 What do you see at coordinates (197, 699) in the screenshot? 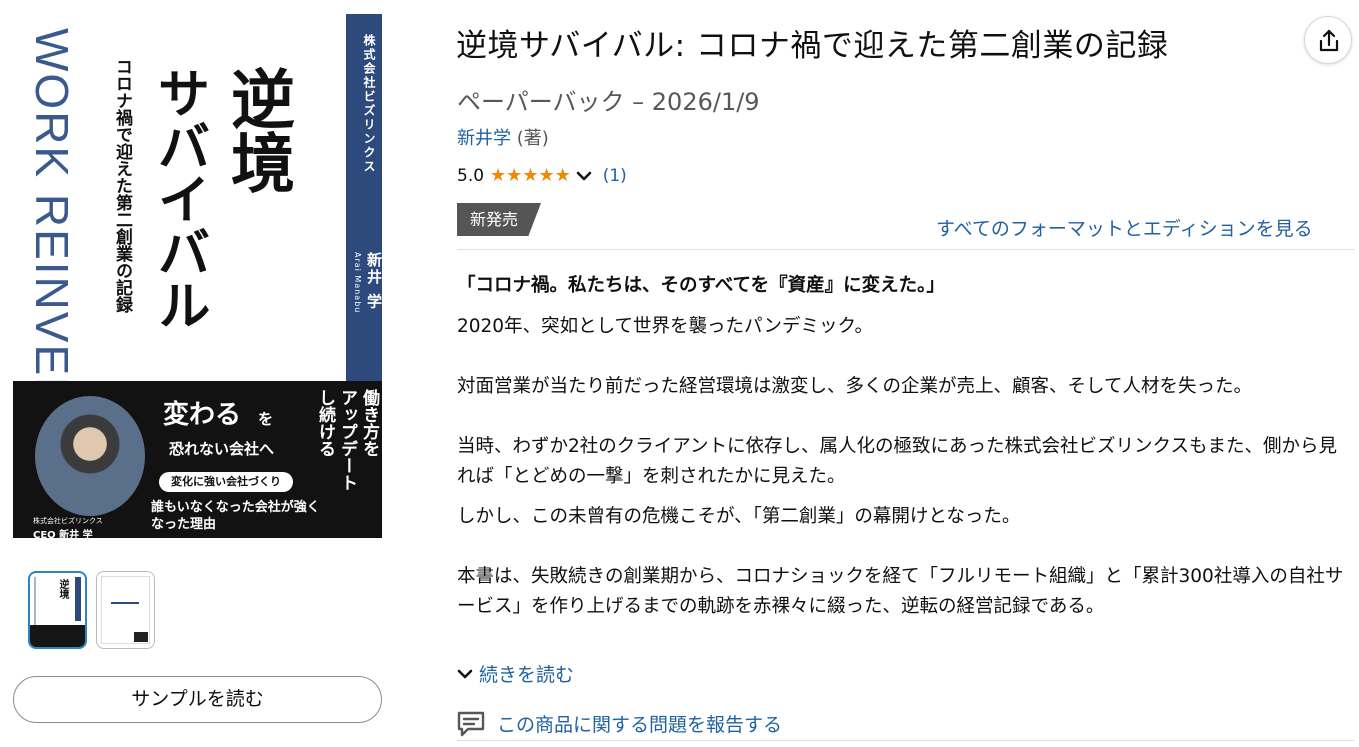
I see `read-sample-button: サンプルを読む` at bounding box center [197, 699].